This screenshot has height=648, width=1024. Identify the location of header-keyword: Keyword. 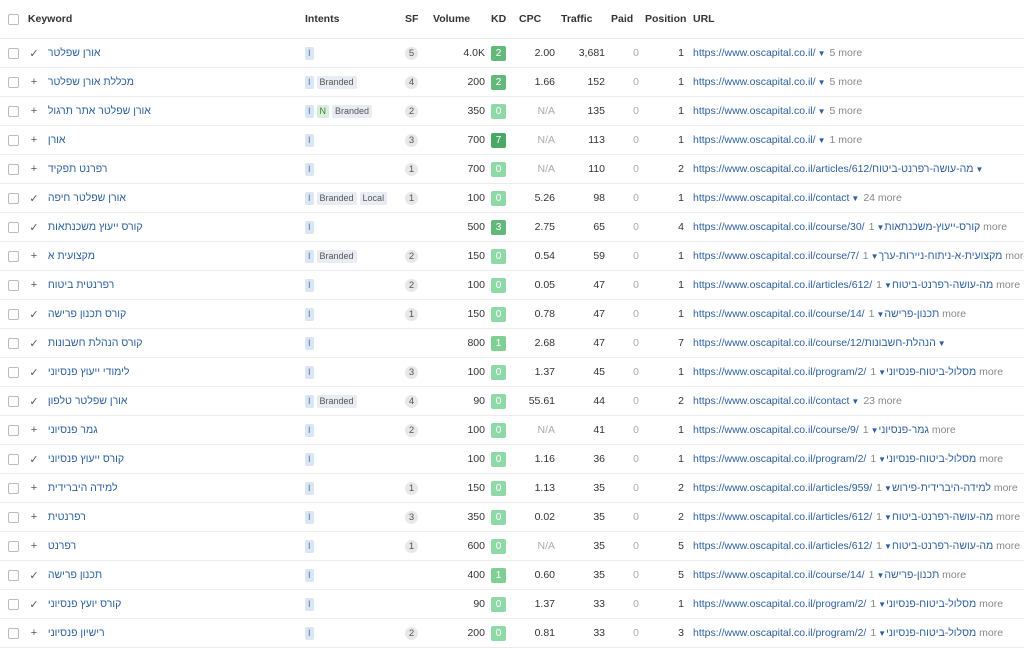
(152, 19).